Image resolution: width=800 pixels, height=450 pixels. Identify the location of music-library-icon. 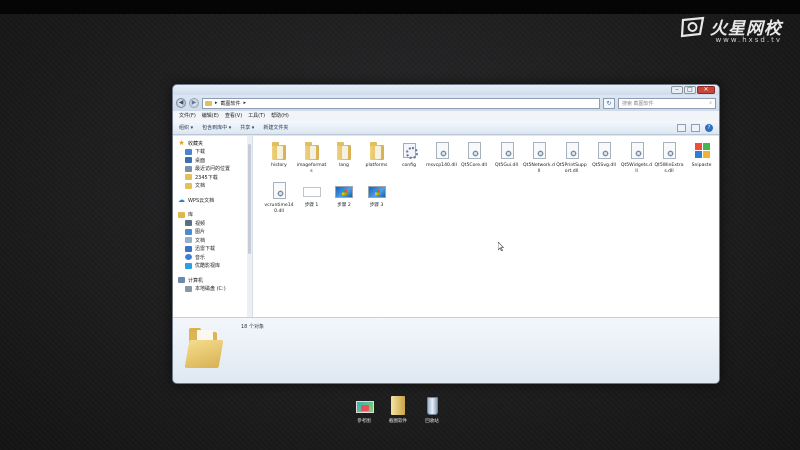
(188, 257).